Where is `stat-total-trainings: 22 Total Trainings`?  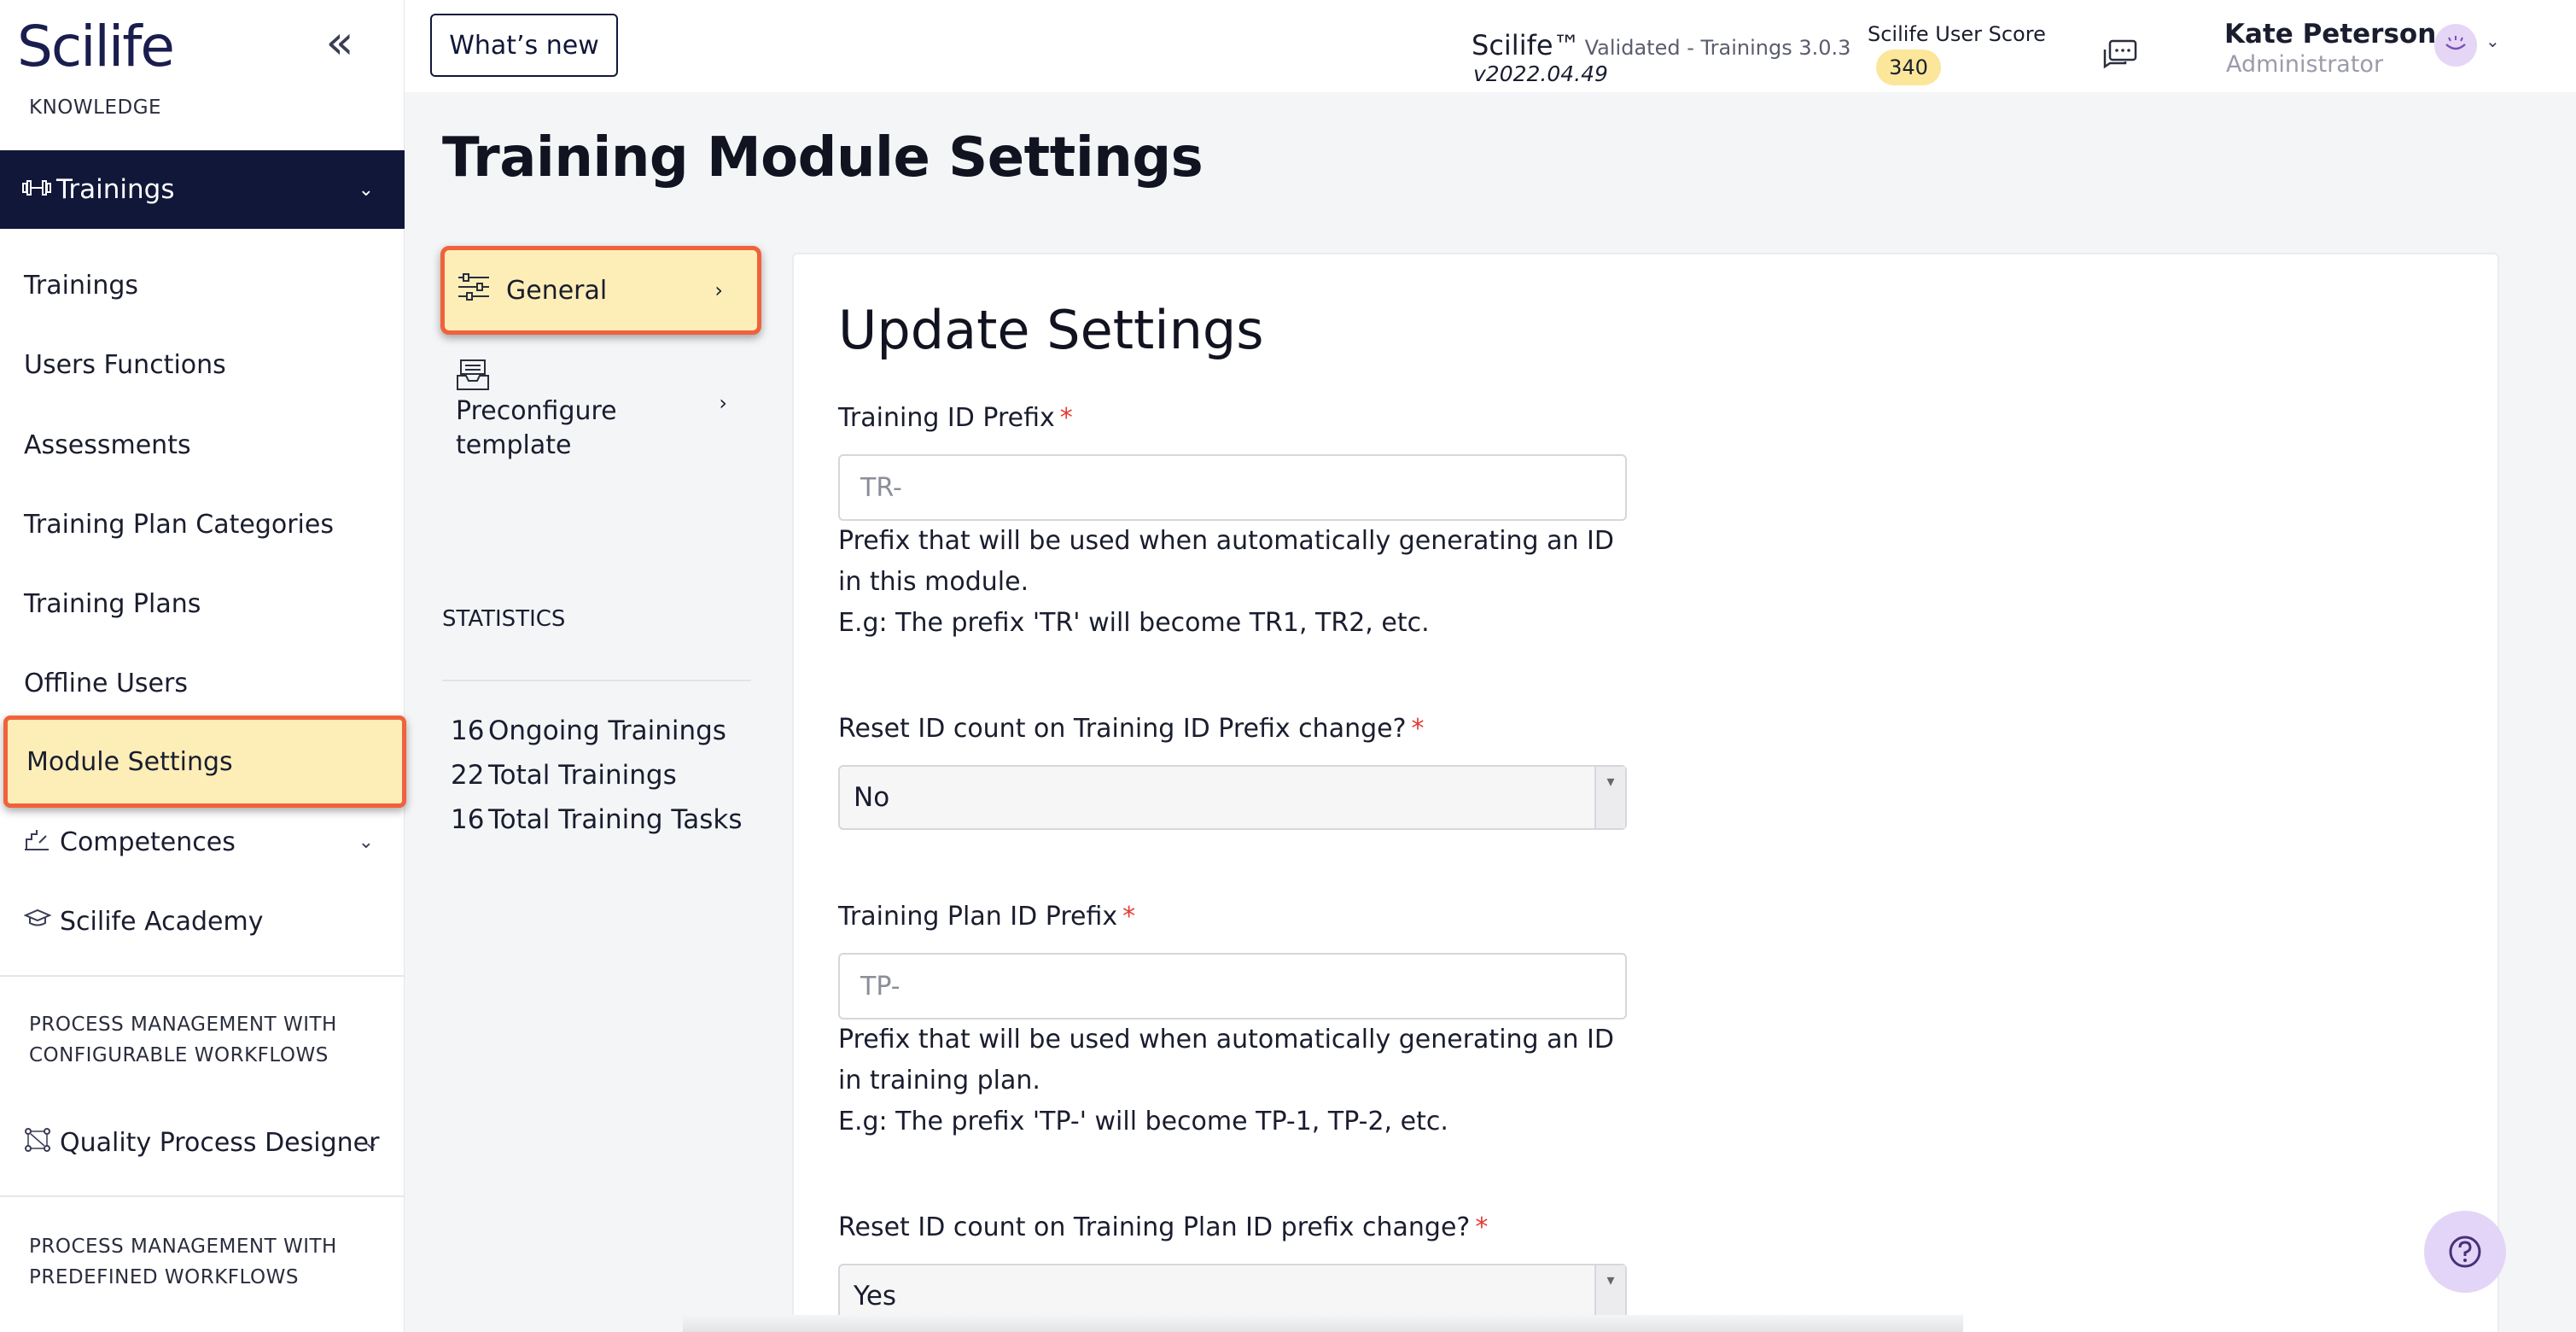
stat-total-trainings: 22 Total Trainings is located at coordinates (564, 775).